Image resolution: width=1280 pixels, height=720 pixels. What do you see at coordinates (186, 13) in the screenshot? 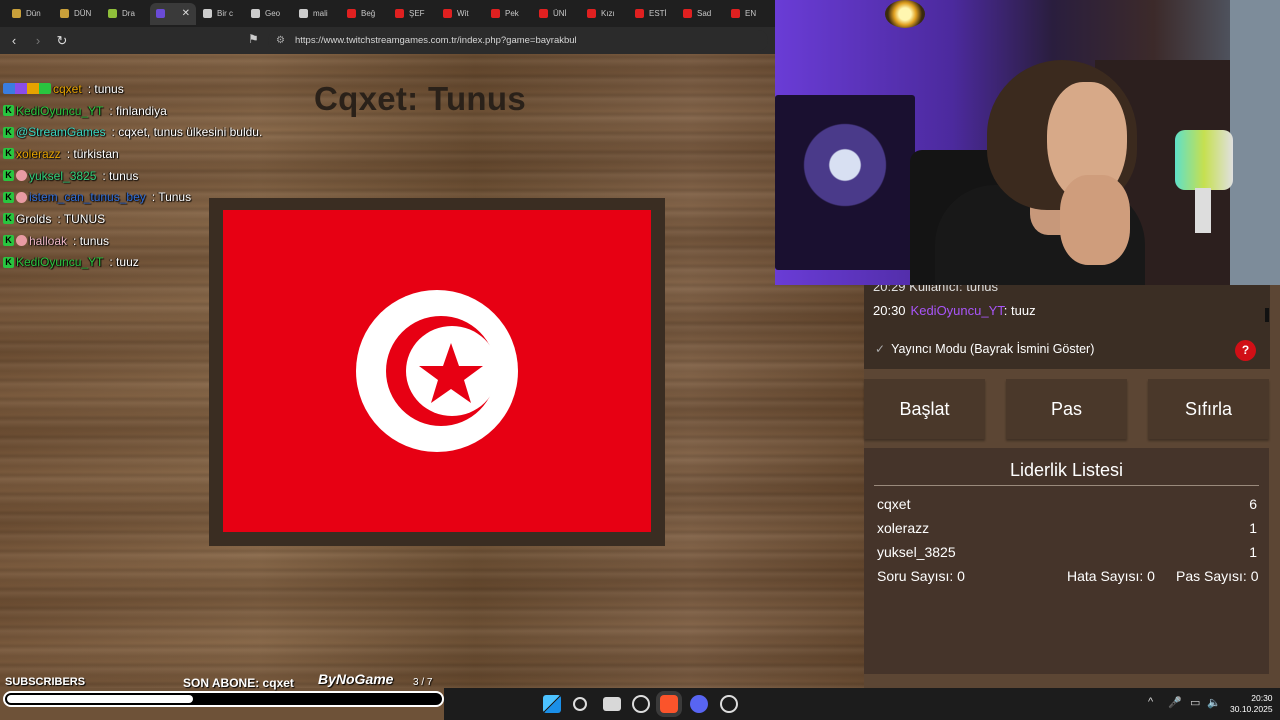
I see `close-tab-icon: ✕` at bounding box center [186, 13].